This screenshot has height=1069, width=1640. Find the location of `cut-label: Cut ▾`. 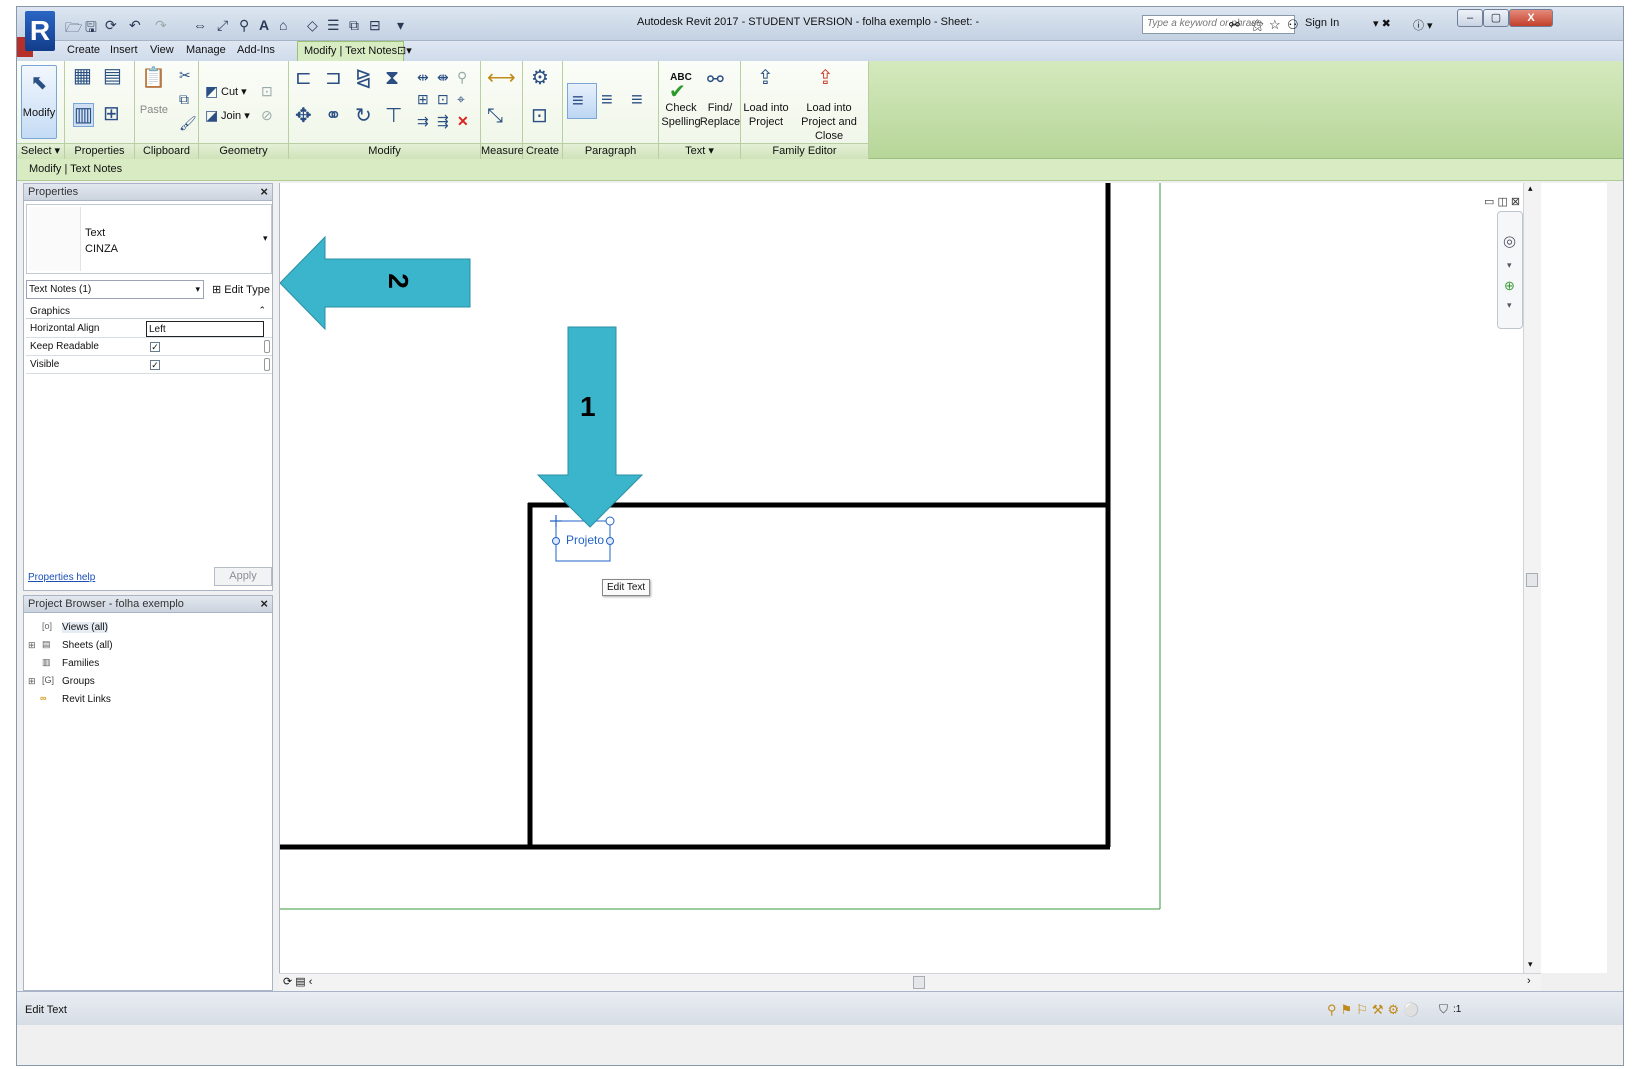

cut-label: Cut ▾ is located at coordinates (234, 92).